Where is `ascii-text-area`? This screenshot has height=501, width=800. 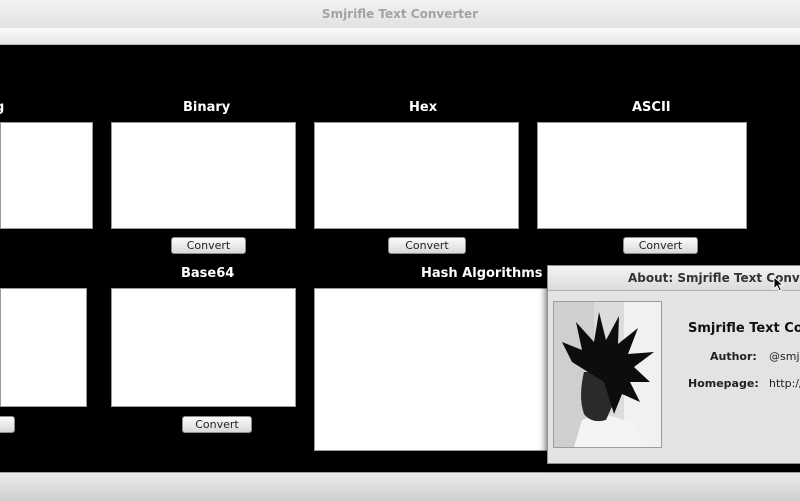 ascii-text-area is located at coordinates (642, 175).